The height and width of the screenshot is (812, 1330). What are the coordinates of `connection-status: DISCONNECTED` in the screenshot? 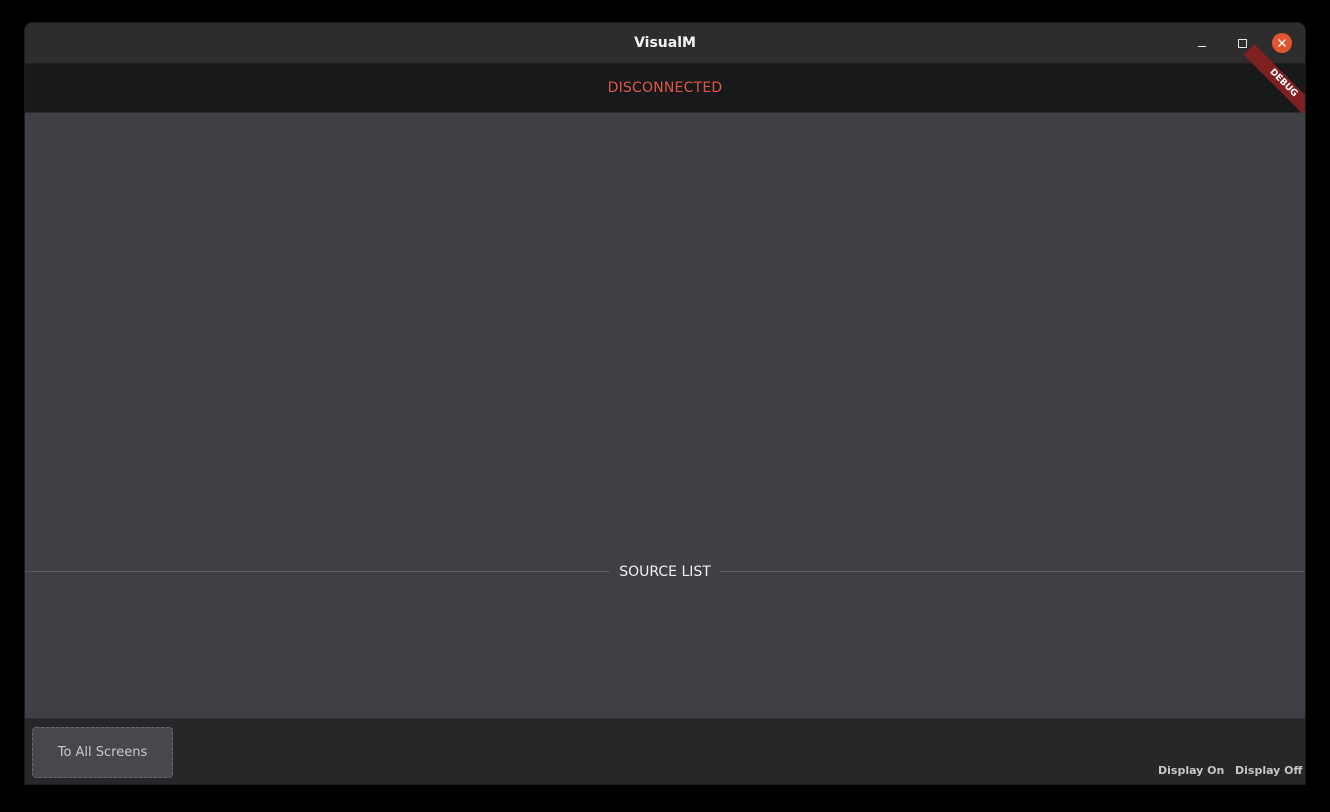 It's located at (665, 88).